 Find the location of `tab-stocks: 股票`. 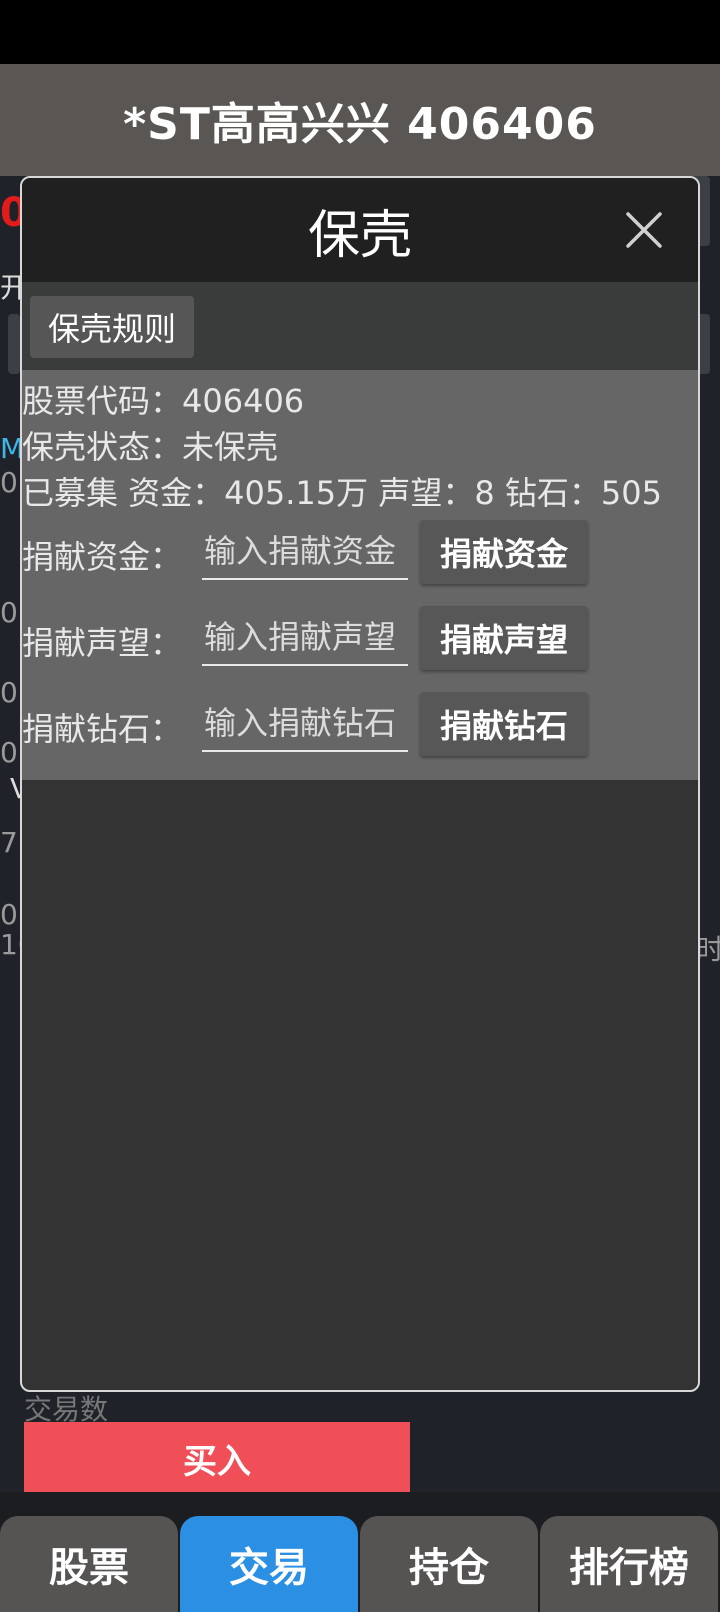

tab-stocks: 股票 is located at coordinates (89, 1564).